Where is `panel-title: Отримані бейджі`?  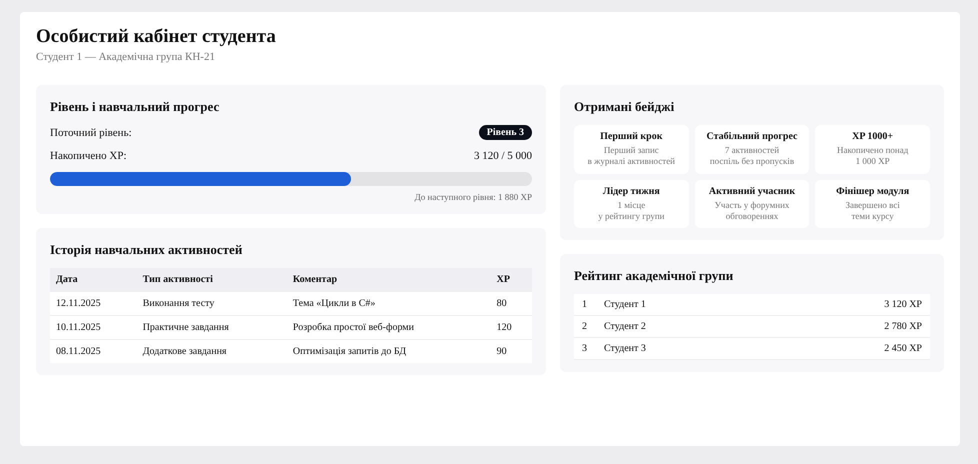 panel-title: Отримані бейджі is located at coordinates (625, 107).